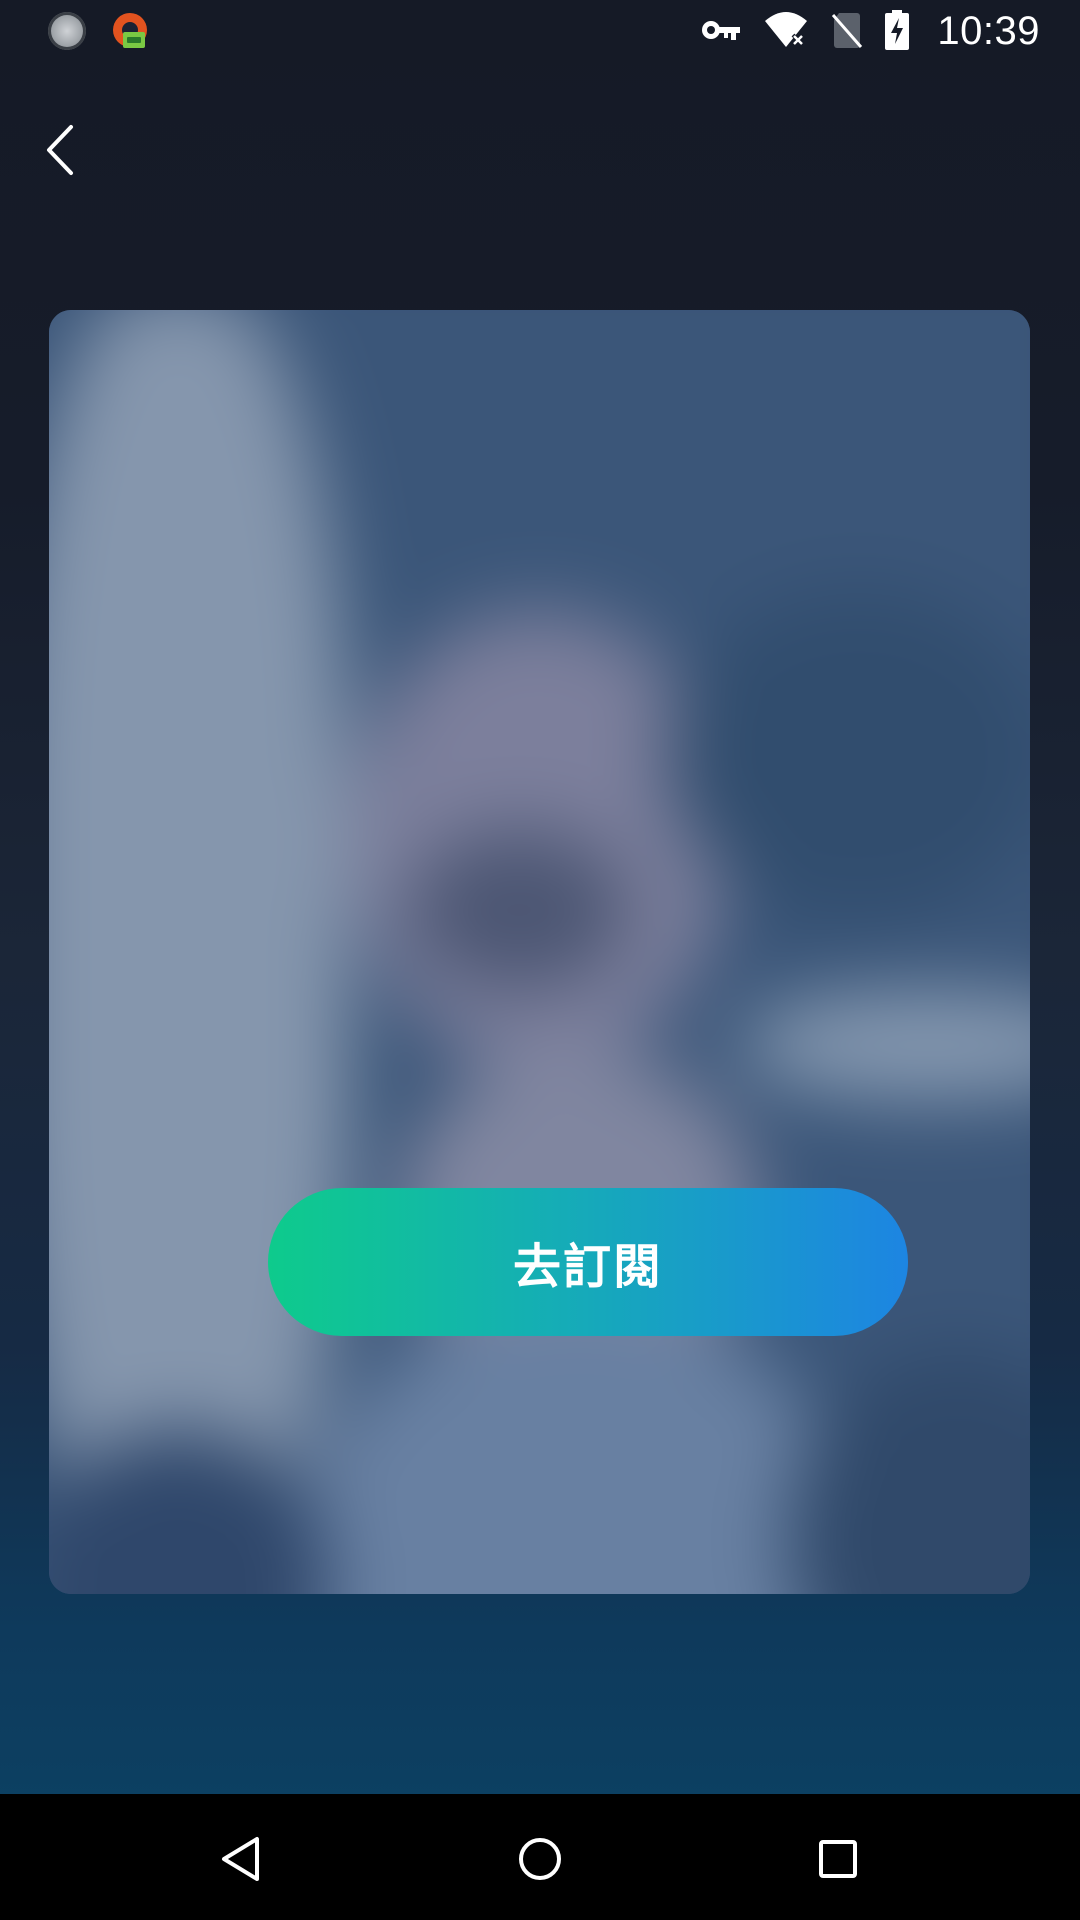 This screenshot has width=1080, height=1920. Describe the element at coordinates (988, 31) in the screenshot. I see `status-time: 10:39` at that location.